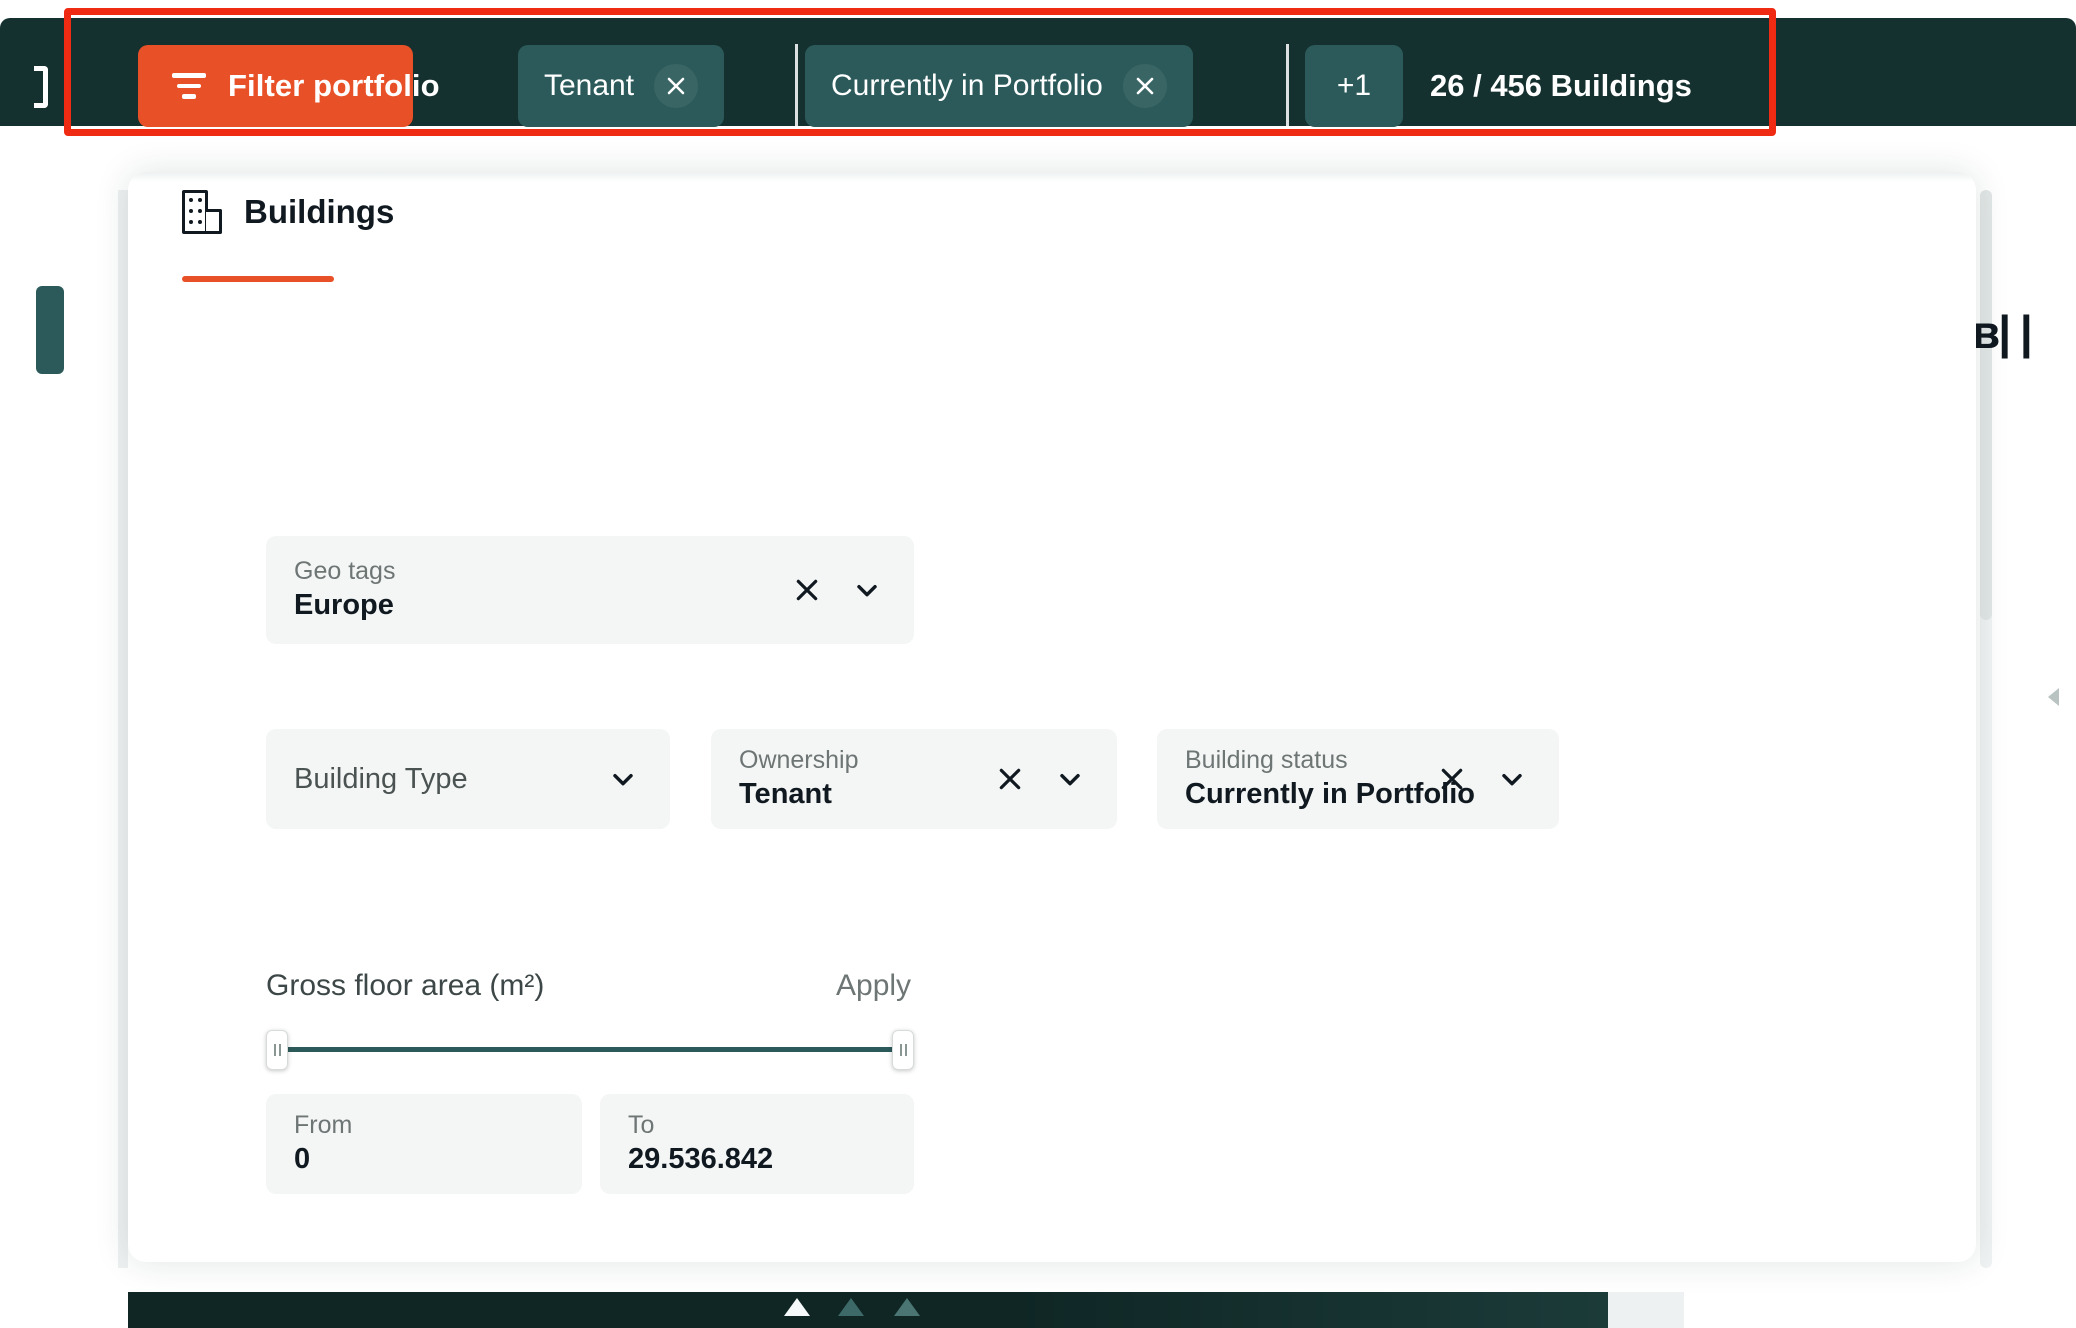 This screenshot has height=1328, width=2076. I want to click on bottom-nav-bar, so click(868, 1310).